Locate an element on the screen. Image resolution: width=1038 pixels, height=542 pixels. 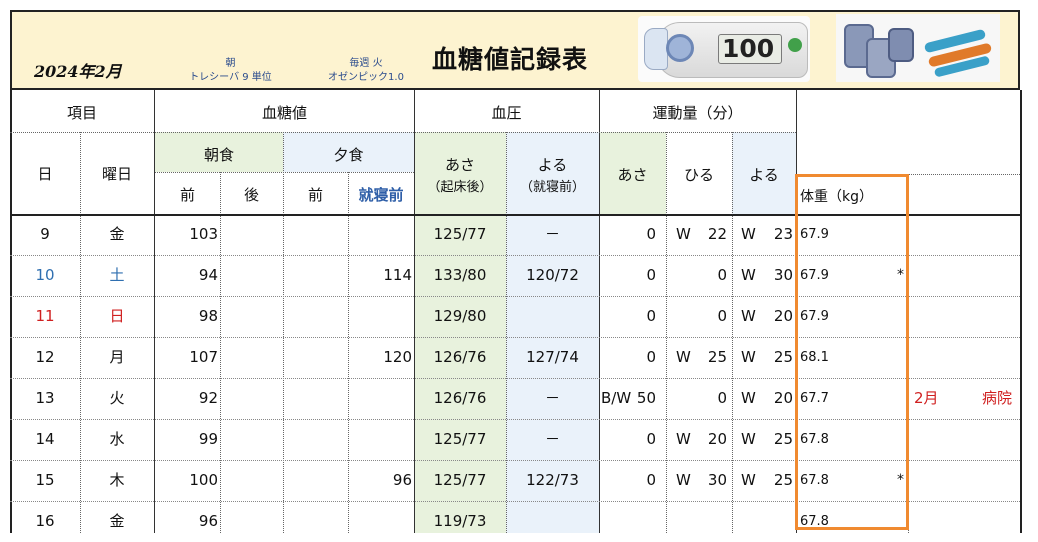
header-breakfast-after: 後 is located at coordinates (251, 195).